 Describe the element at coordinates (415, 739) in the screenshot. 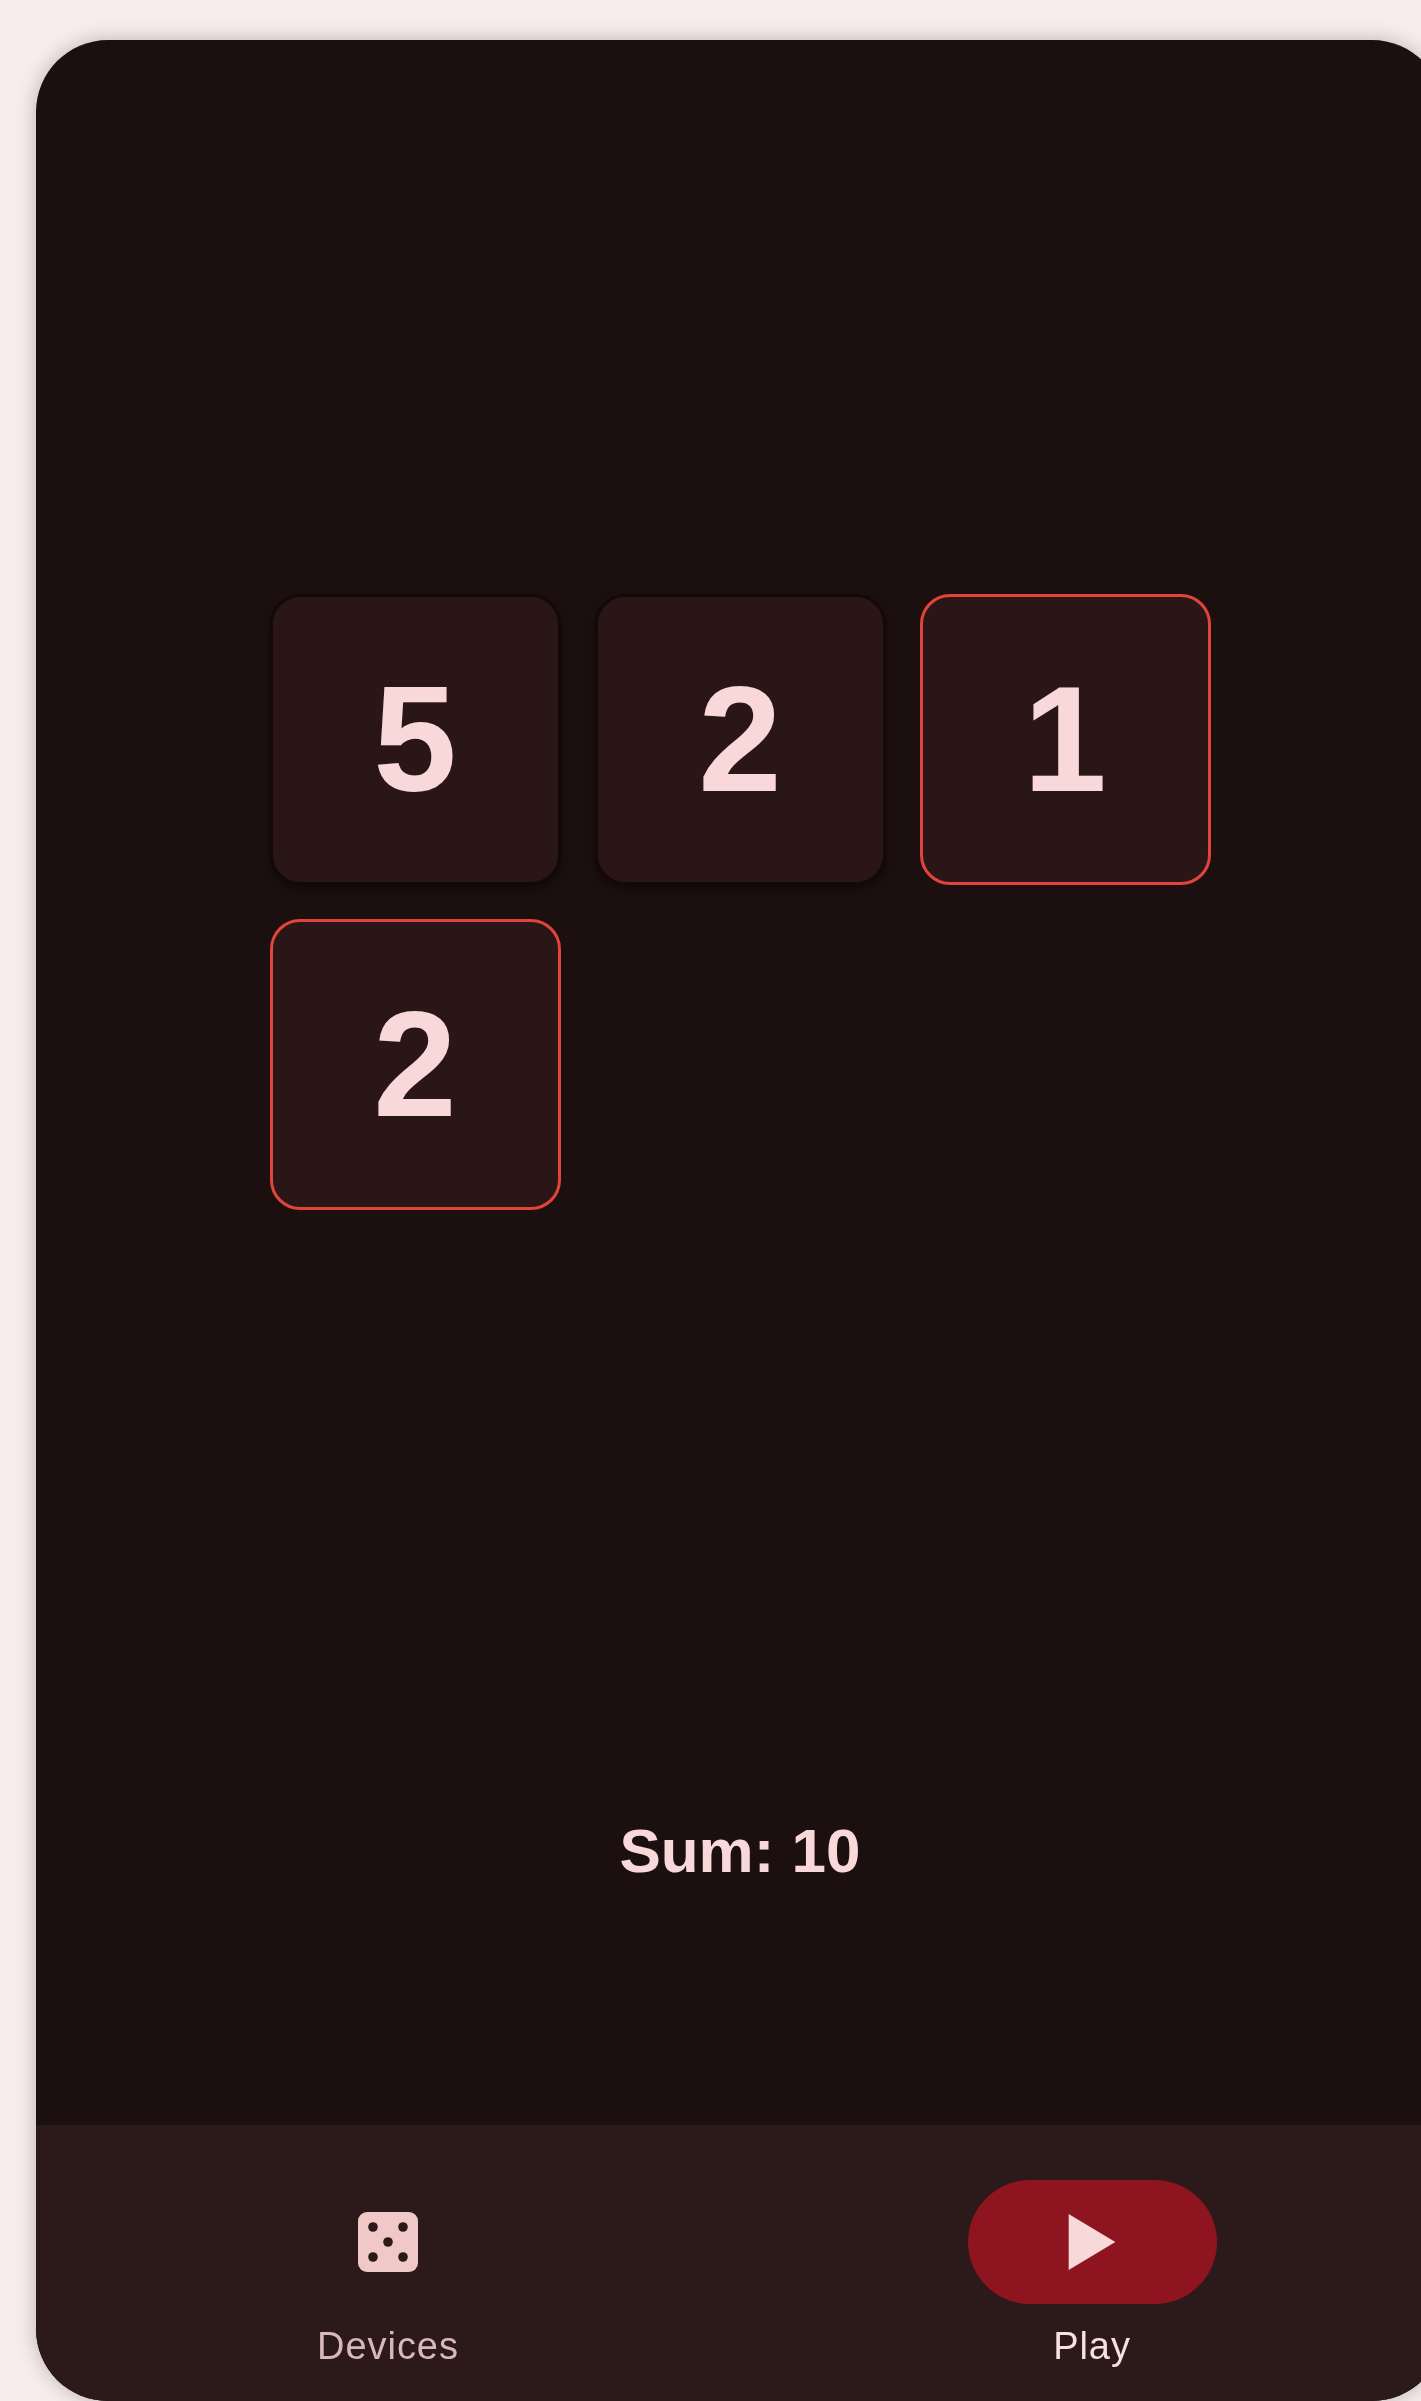

I see `die-button: 5` at that location.